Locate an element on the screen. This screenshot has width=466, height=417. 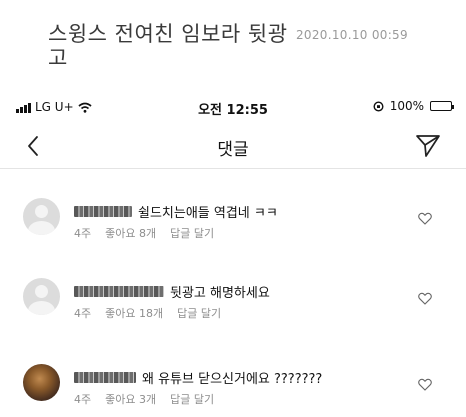
comment-text: 쉴드치는애들 역겹네 ㅋㅋ is located at coordinates (208, 213).